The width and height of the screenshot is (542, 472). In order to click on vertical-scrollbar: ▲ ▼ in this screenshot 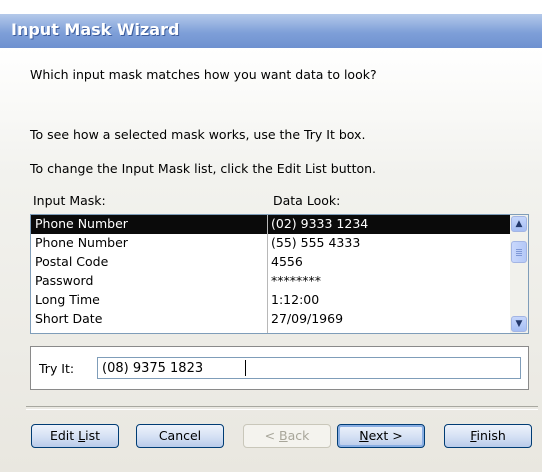, I will do `click(519, 274)`.